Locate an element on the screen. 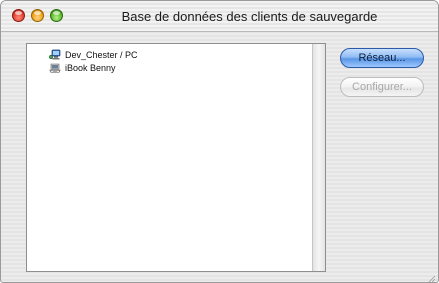 The image size is (439, 283). network-computer-icon is located at coordinates (54, 55).